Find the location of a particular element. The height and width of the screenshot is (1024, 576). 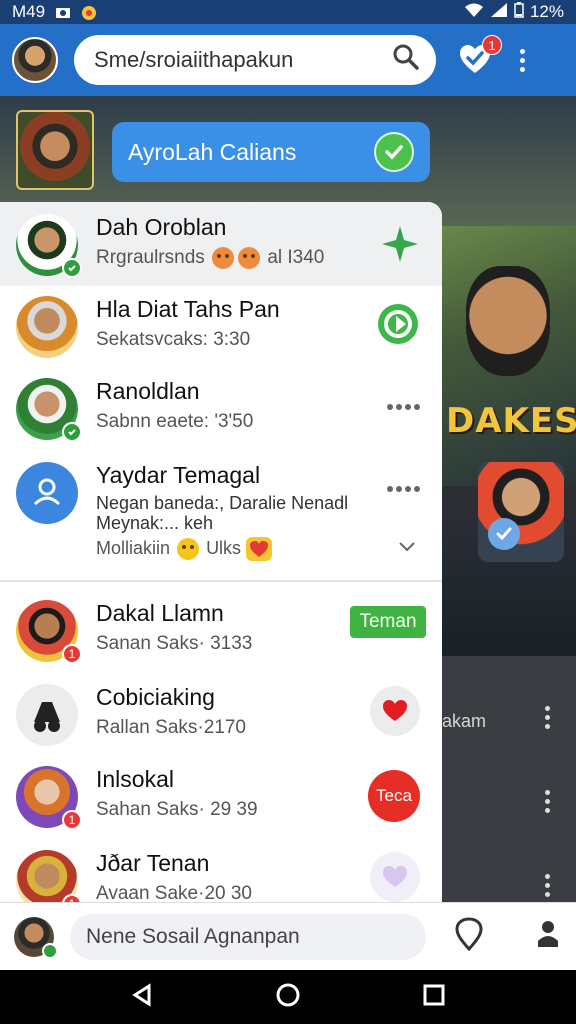

compose-placeholder: Nene Sosail Agnanpan is located at coordinates (193, 936).